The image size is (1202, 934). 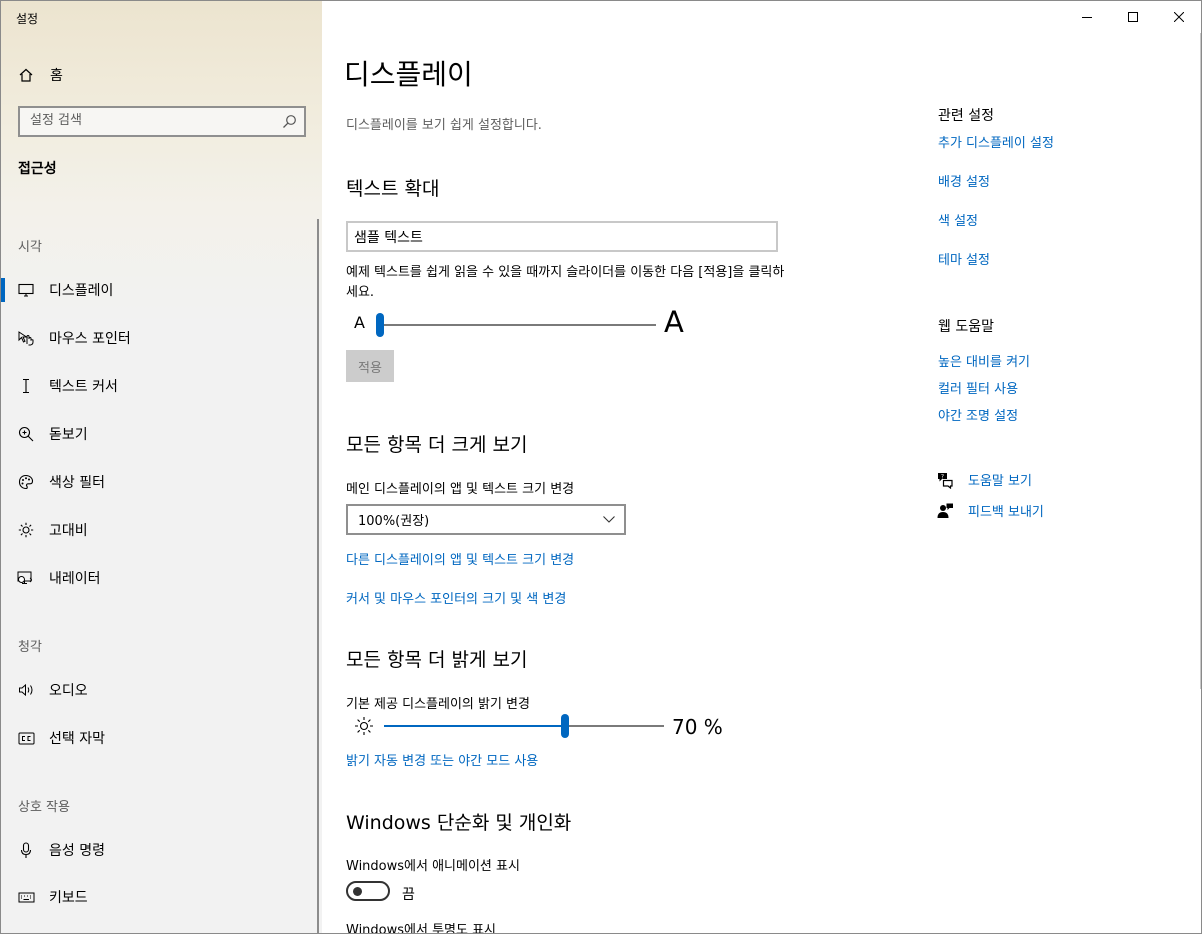 What do you see at coordinates (160, 338) in the screenshot?
I see `sidebar-item-mouse-pointer: 마우스 포인터` at bounding box center [160, 338].